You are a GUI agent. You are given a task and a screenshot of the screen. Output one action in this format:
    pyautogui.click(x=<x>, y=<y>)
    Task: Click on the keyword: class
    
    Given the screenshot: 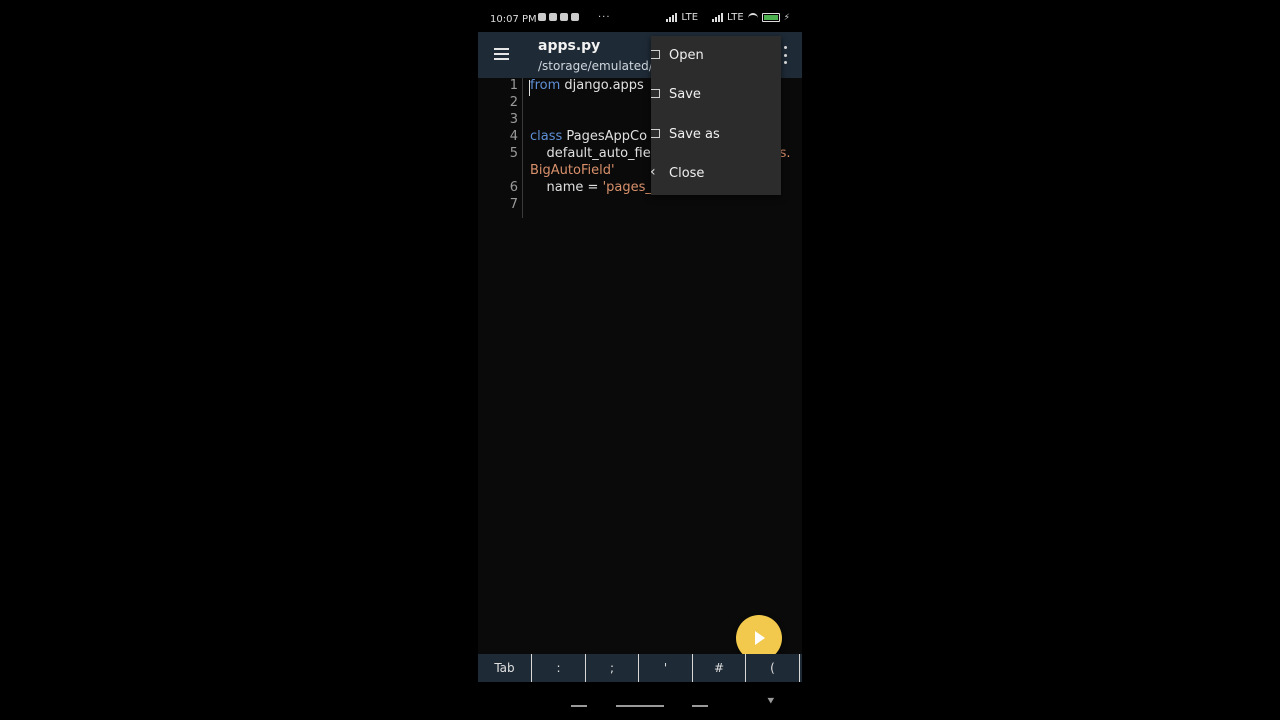 What is the action you would take?
    pyautogui.click(x=546, y=136)
    